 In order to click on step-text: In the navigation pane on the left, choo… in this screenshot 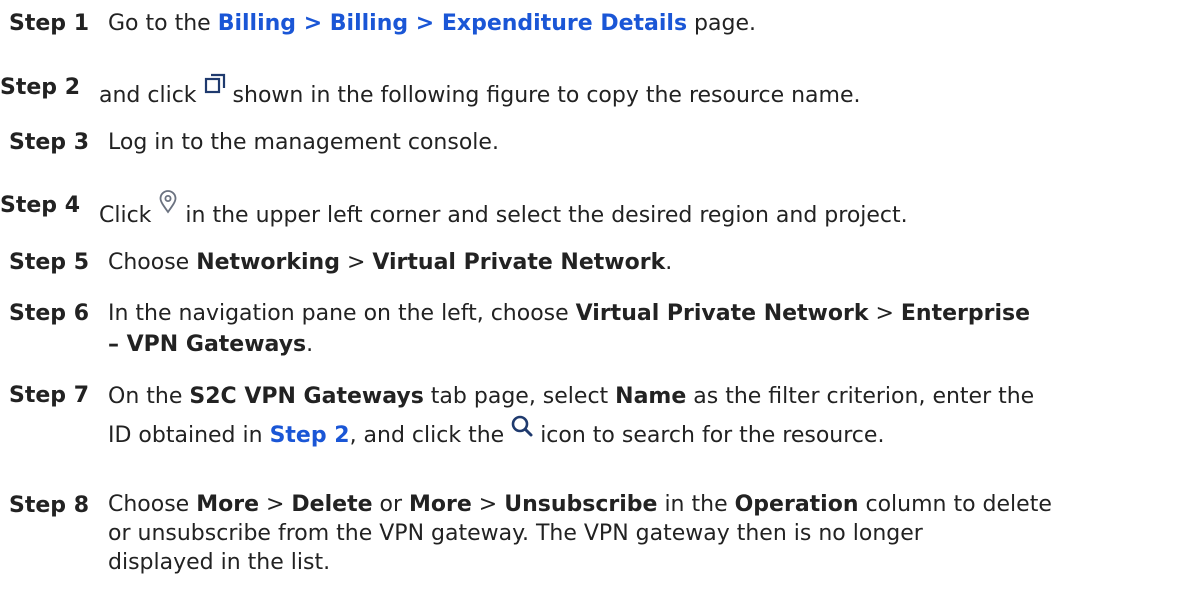, I will do `click(559, 329)`.